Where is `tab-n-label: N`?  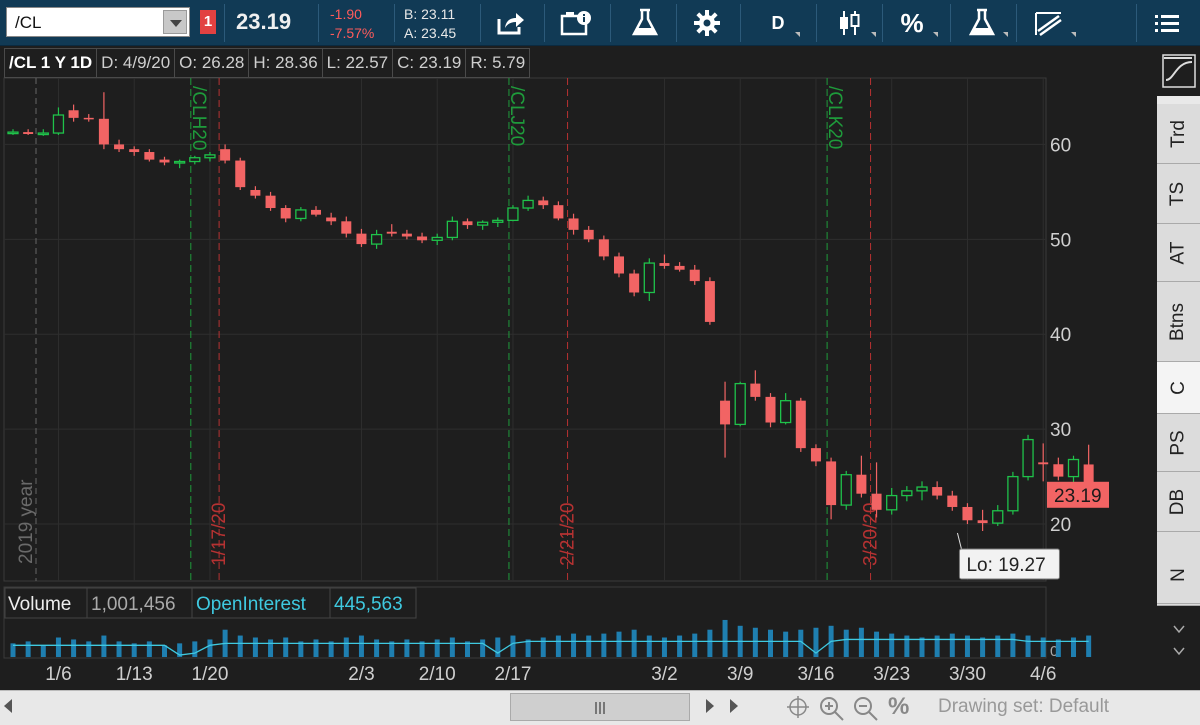 tab-n-label: N is located at coordinates (1178, 574).